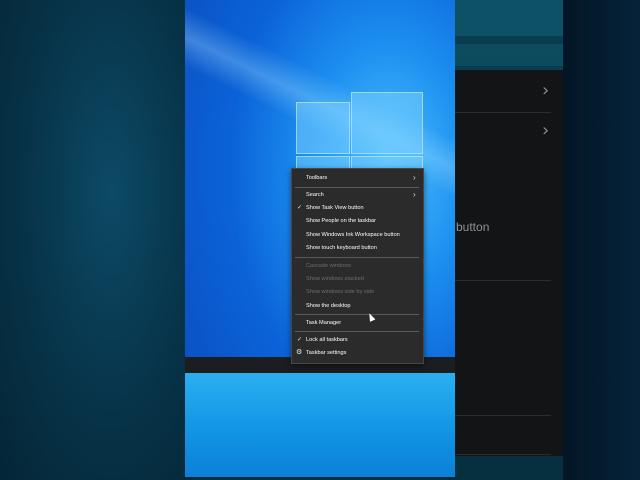  I want to click on menu-item-label: Show Task View button, so click(335, 208).